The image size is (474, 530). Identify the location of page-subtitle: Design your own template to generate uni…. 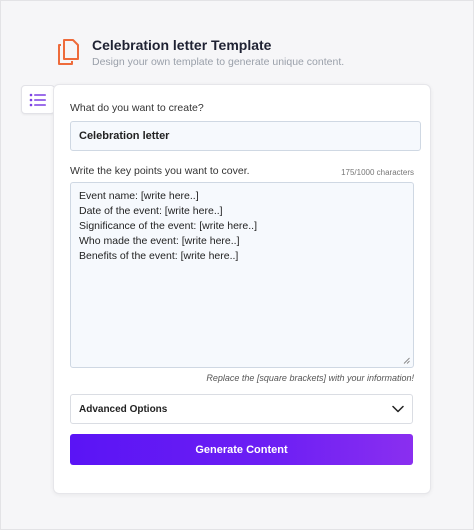
(218, 62).